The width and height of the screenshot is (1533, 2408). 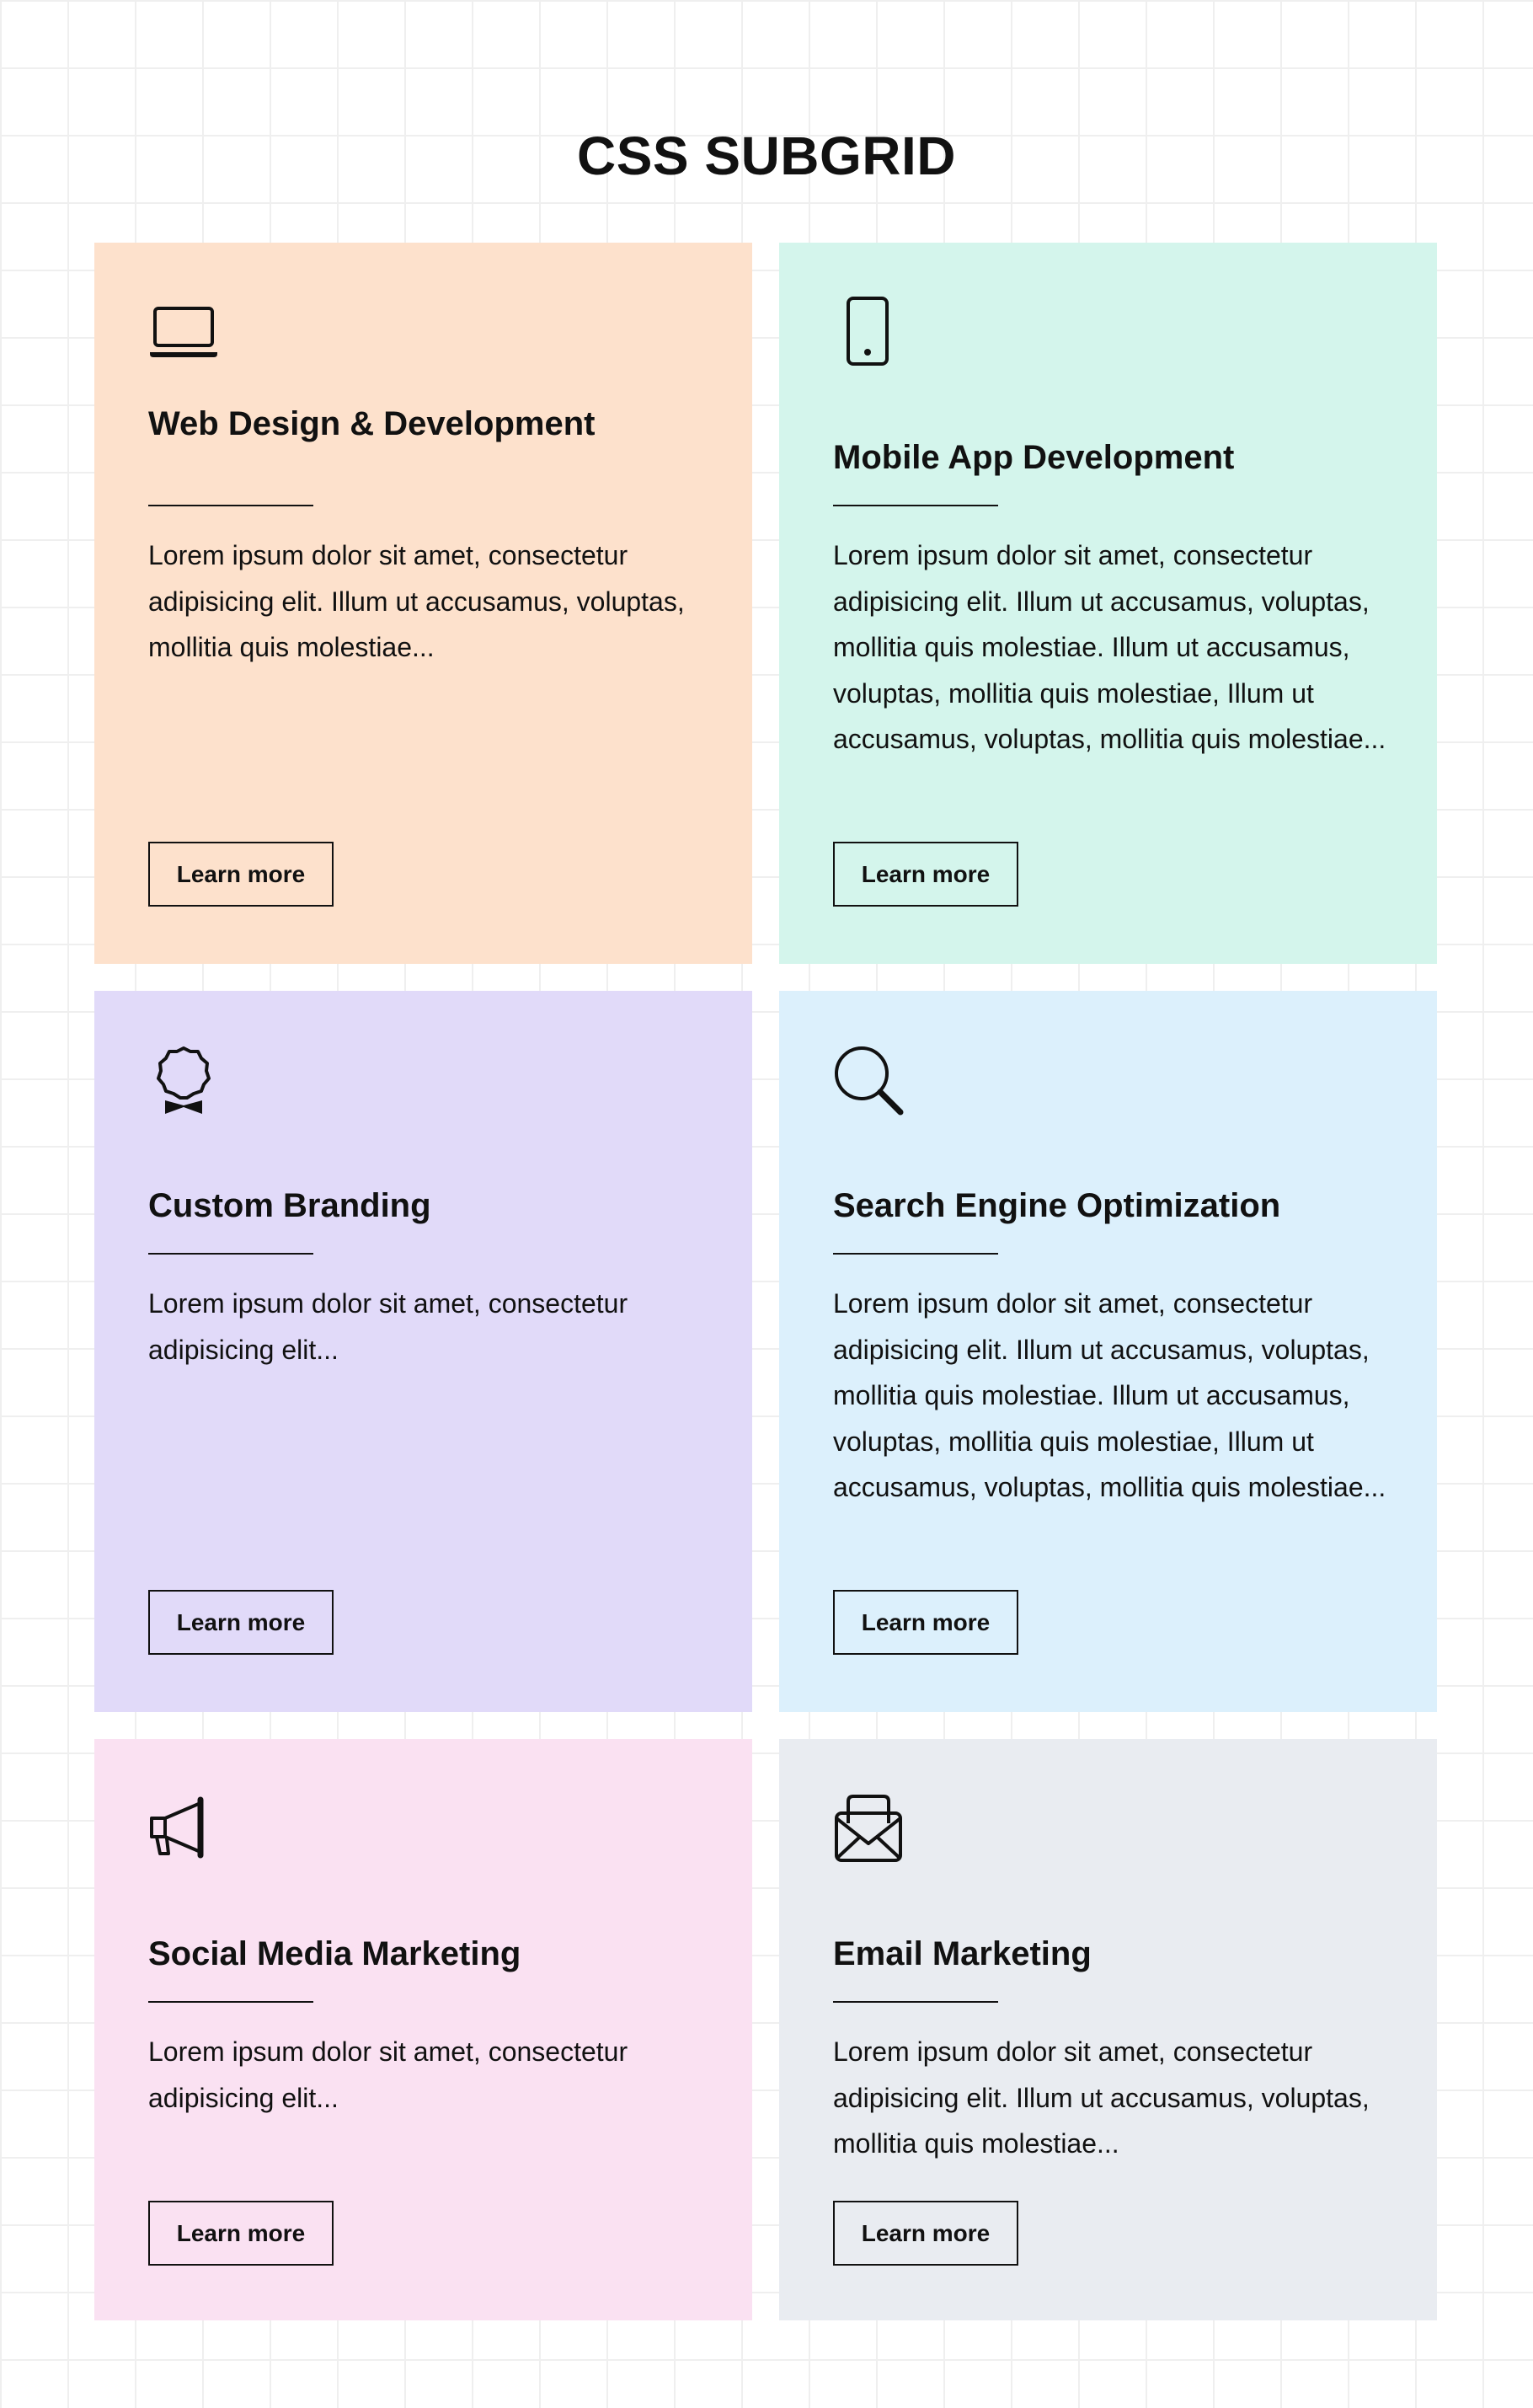 I want to click on card-title: Mobile App Development, so click(x=1034, y=457).